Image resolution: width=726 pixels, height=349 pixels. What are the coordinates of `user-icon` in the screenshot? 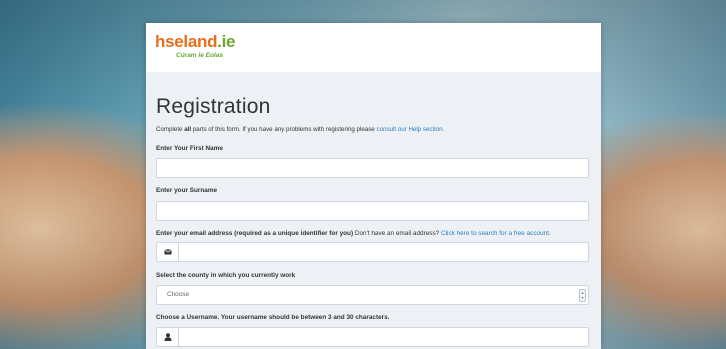 It's located at (168, 337).